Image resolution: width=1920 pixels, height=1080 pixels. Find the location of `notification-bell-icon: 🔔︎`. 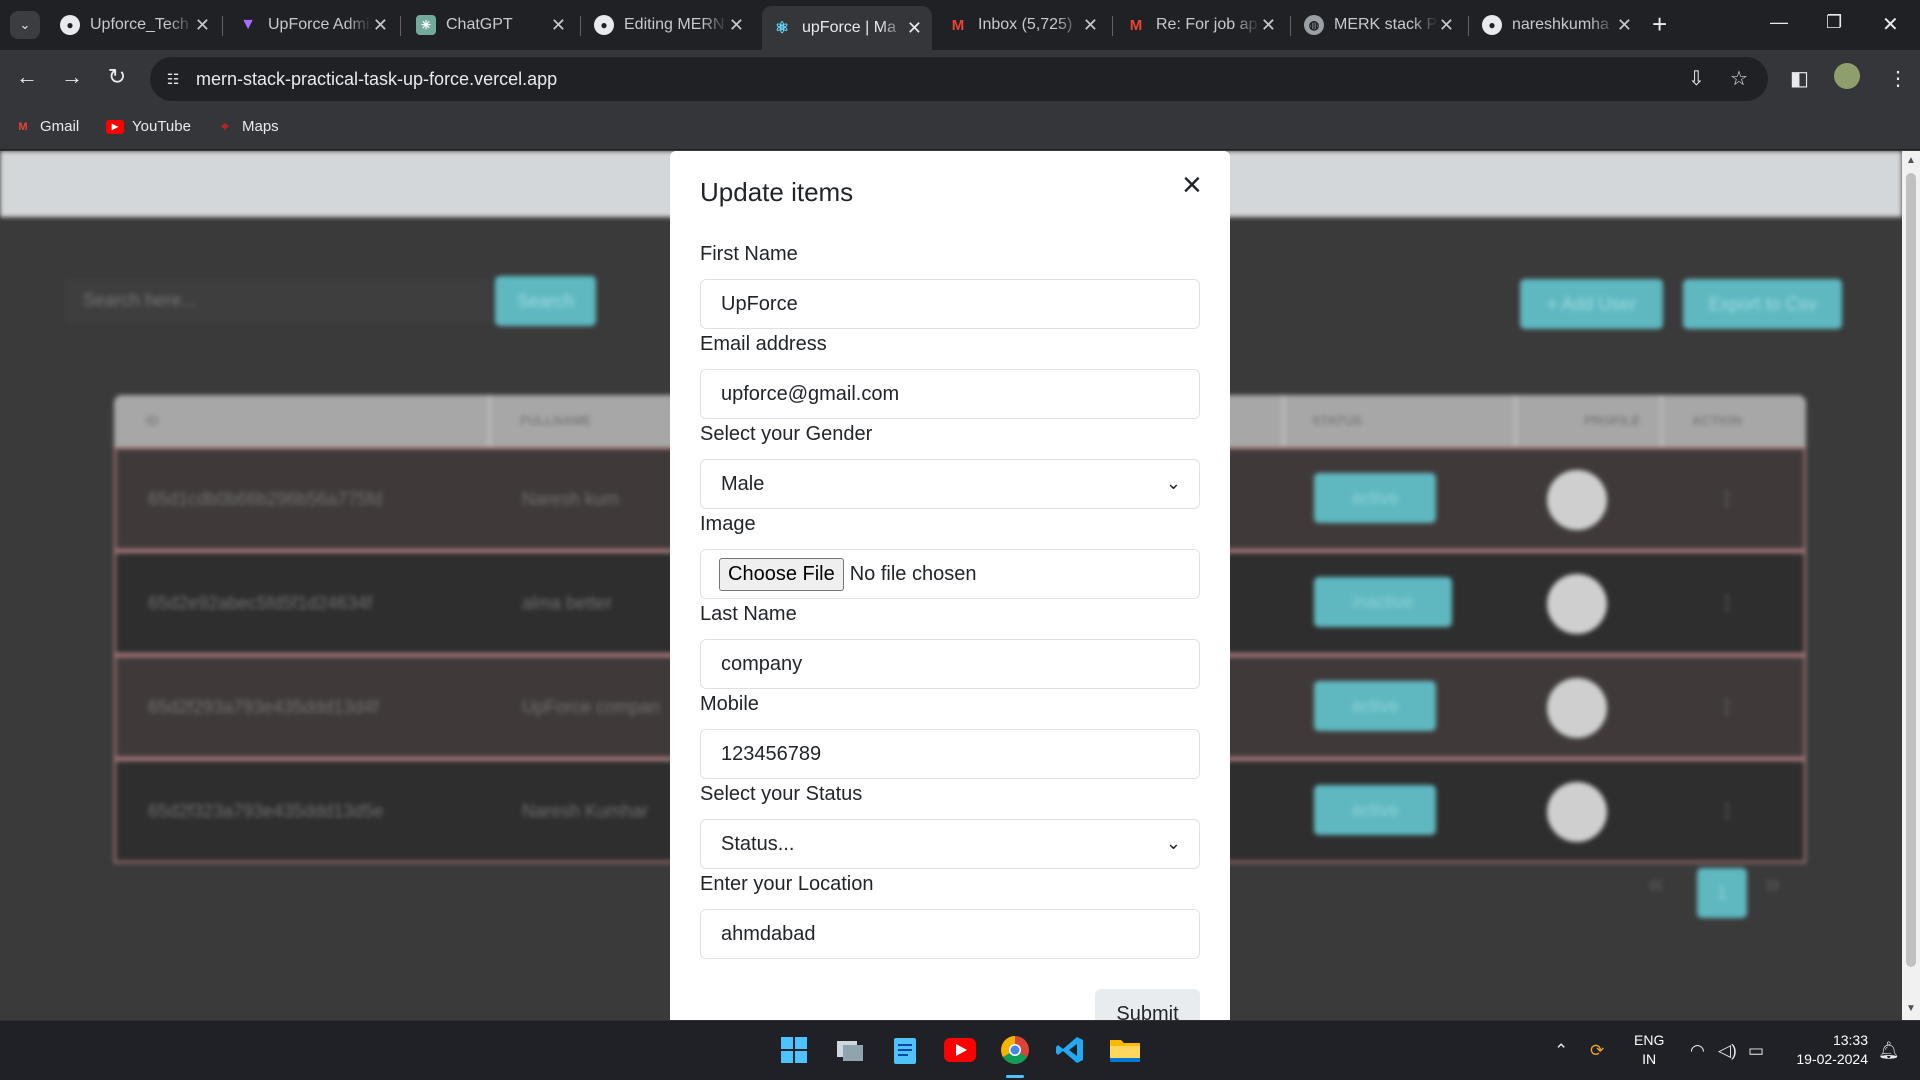

notification-bell-icon: 🔔︎ is located at coordinates (1889, 1051).